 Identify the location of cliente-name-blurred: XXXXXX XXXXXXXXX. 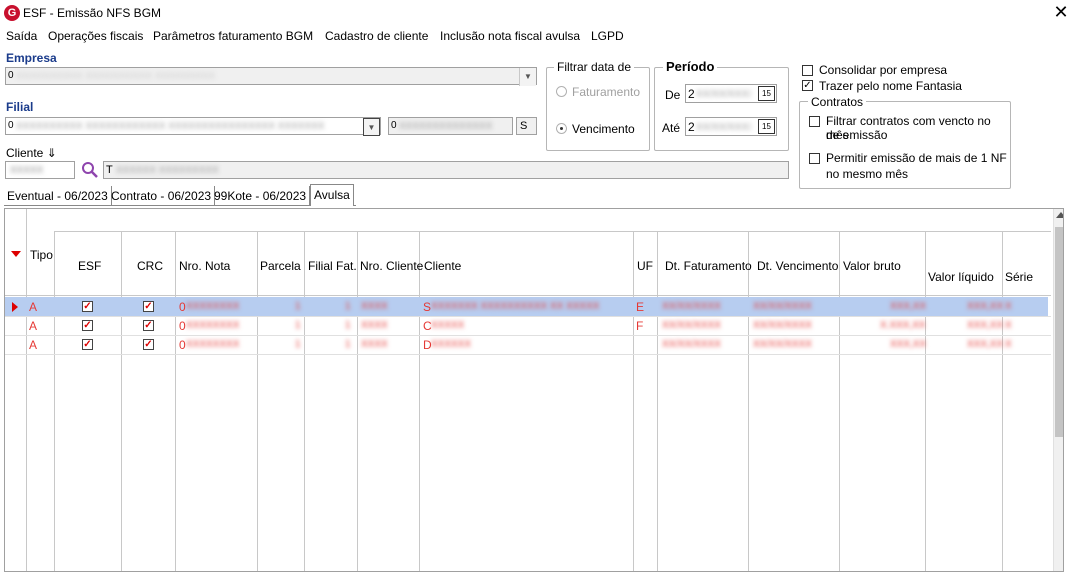
(167, 170).